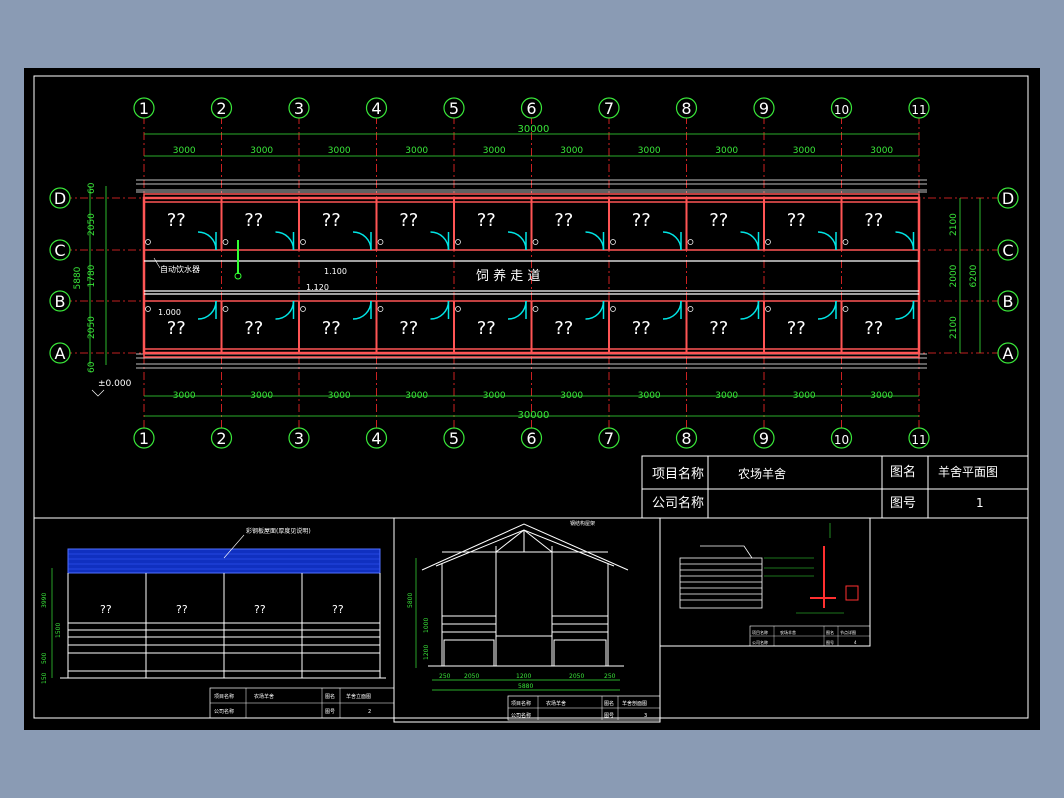 This screenshot has height=798, width=1064. I want to click on detail-tb-text: 节点详图, so click(848, 632).